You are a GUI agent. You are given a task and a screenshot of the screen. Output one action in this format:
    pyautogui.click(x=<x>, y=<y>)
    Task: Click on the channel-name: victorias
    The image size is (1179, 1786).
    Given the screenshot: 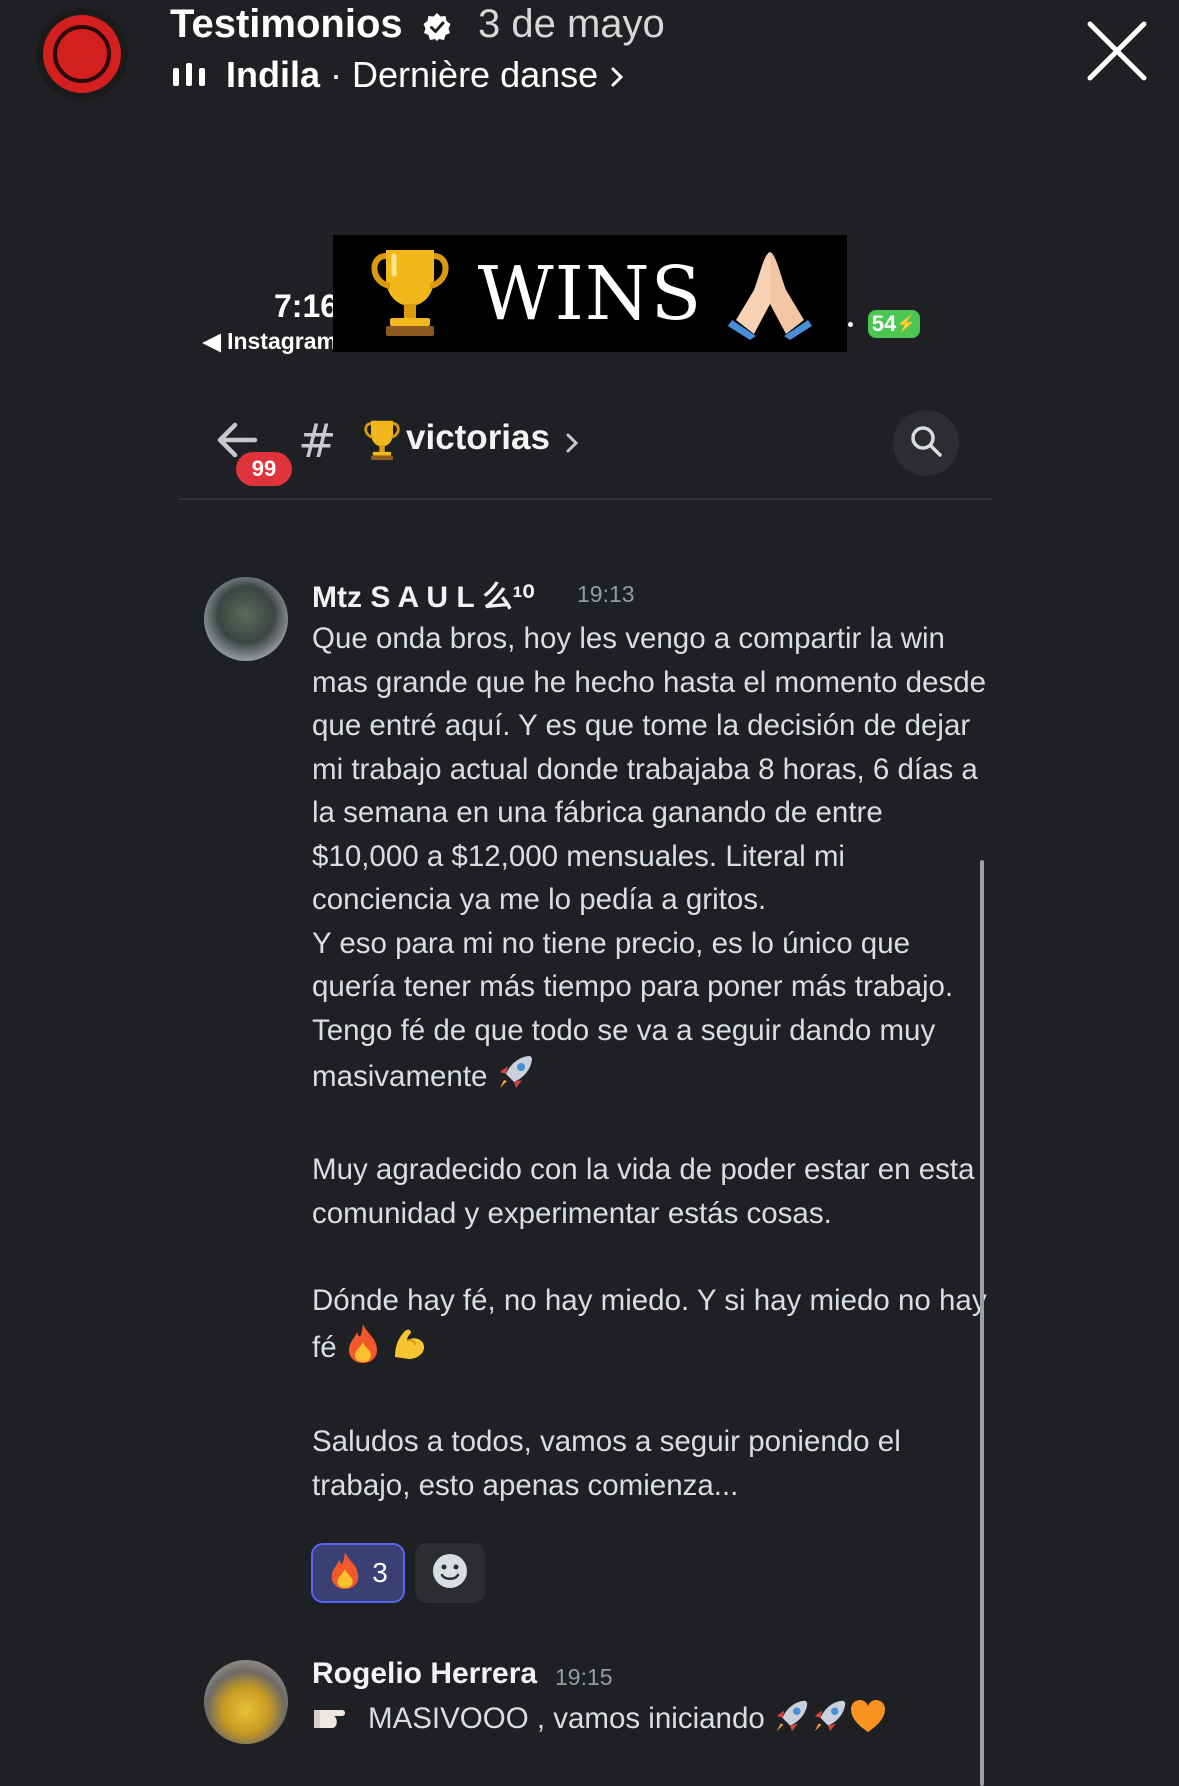 What is the action you would take?
    pyautogui.click(x=478, y=438)
    